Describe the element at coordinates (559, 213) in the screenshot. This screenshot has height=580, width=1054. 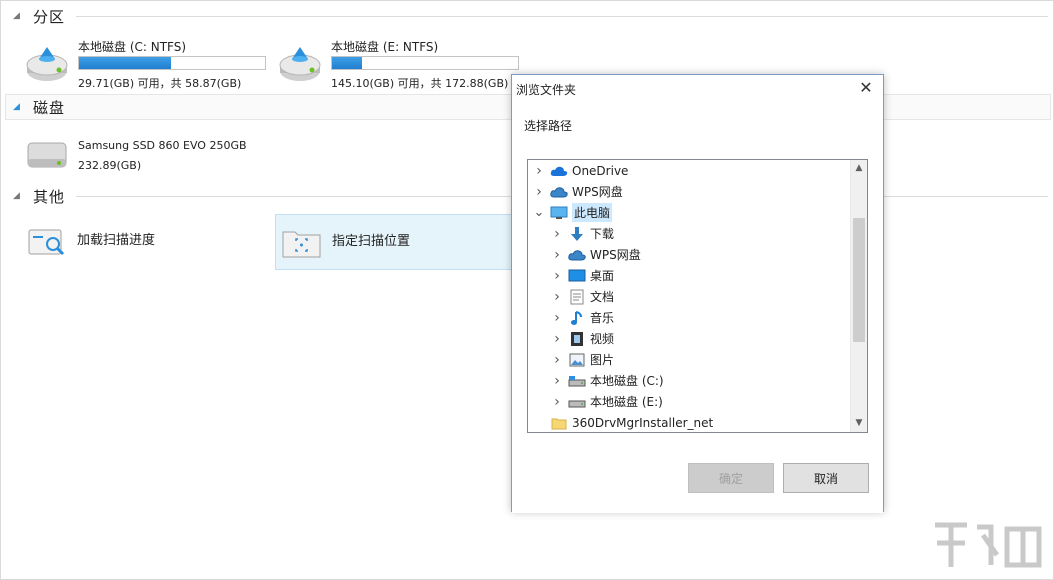
I see `computer-icon` at that location.